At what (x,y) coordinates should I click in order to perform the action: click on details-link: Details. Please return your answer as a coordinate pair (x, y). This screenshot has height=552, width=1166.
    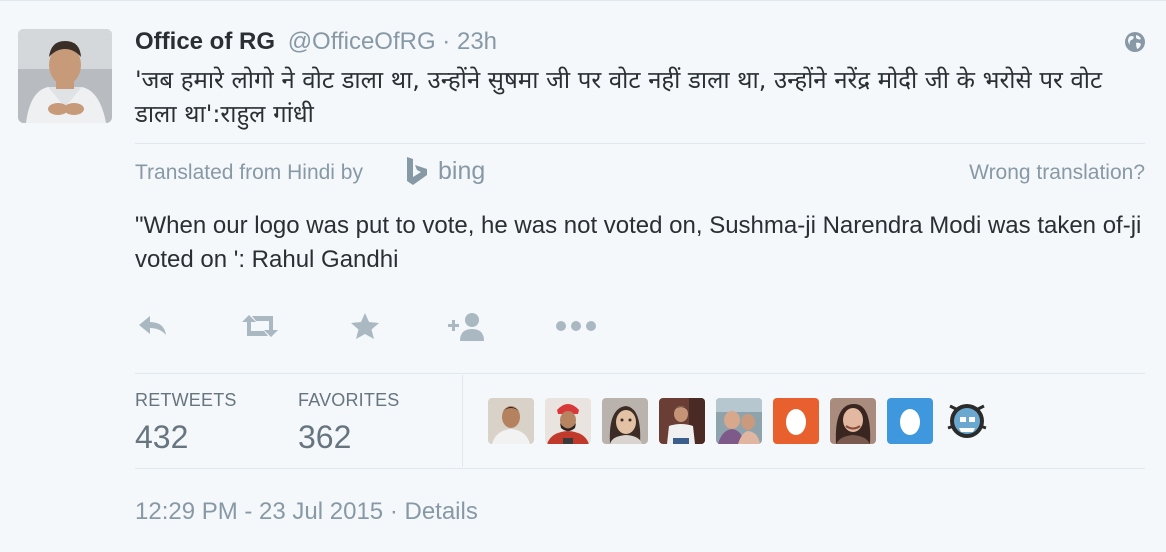
    Looking at the image, I should click on (440, 511).